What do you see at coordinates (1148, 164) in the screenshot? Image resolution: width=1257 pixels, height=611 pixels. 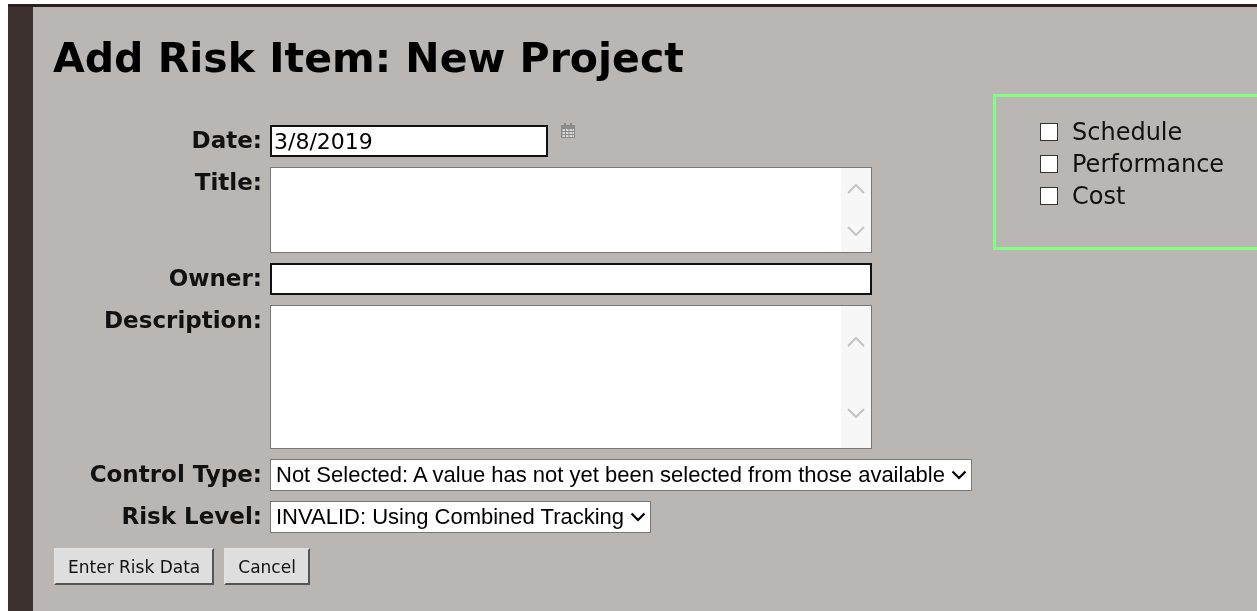 I see `checkbox-label: Performance` at bounding box center [1148, 164].